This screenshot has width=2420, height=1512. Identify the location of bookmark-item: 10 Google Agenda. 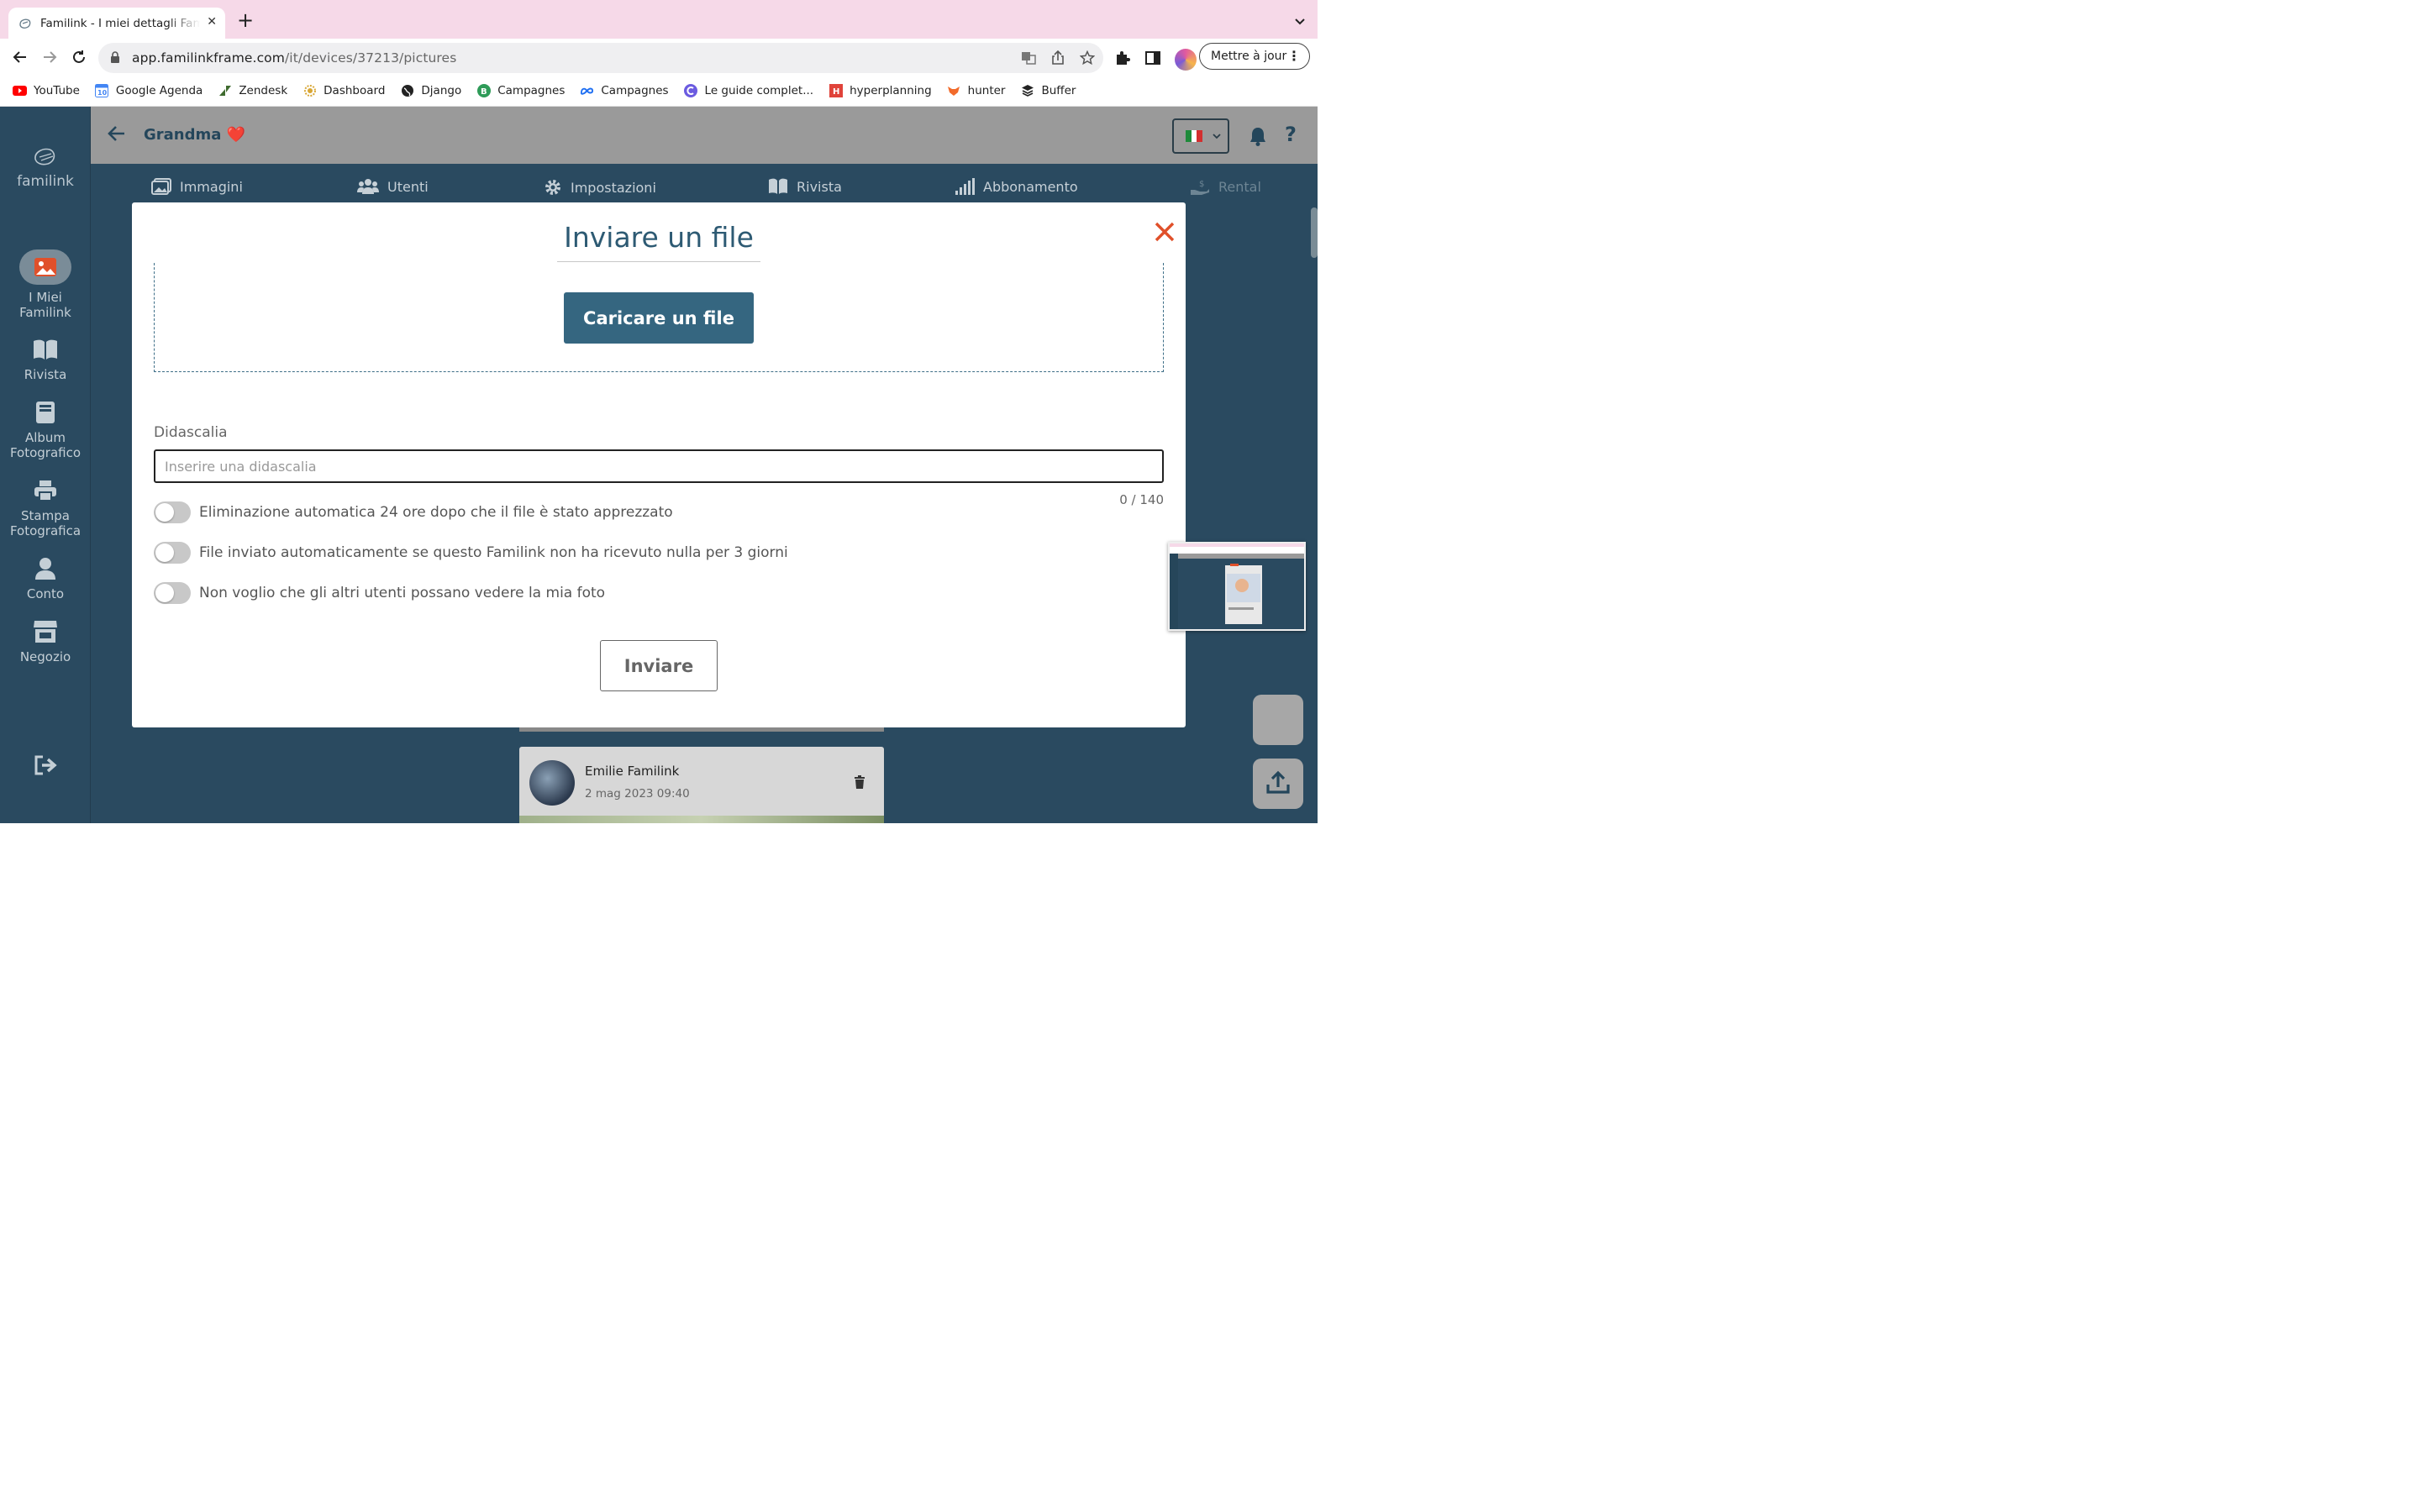
(149, 91).